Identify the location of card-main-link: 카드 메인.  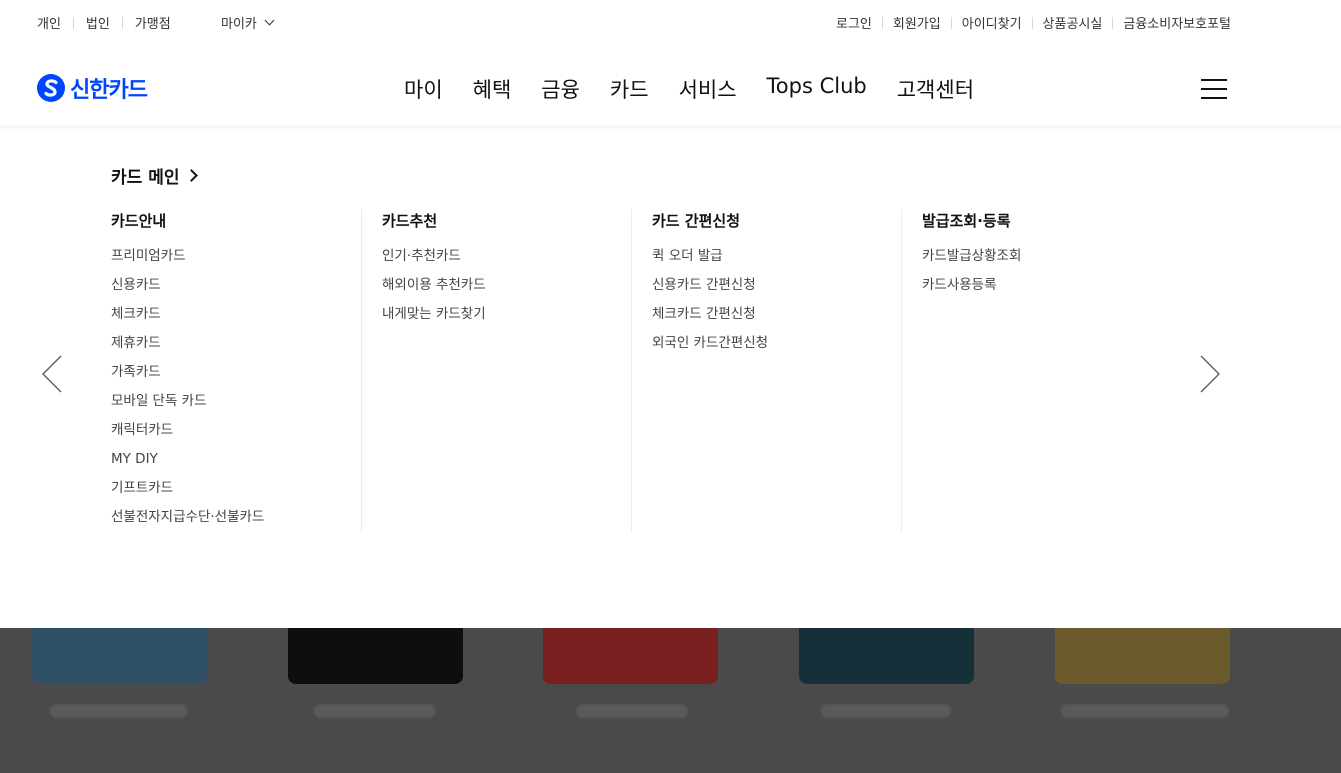
(155, 175).